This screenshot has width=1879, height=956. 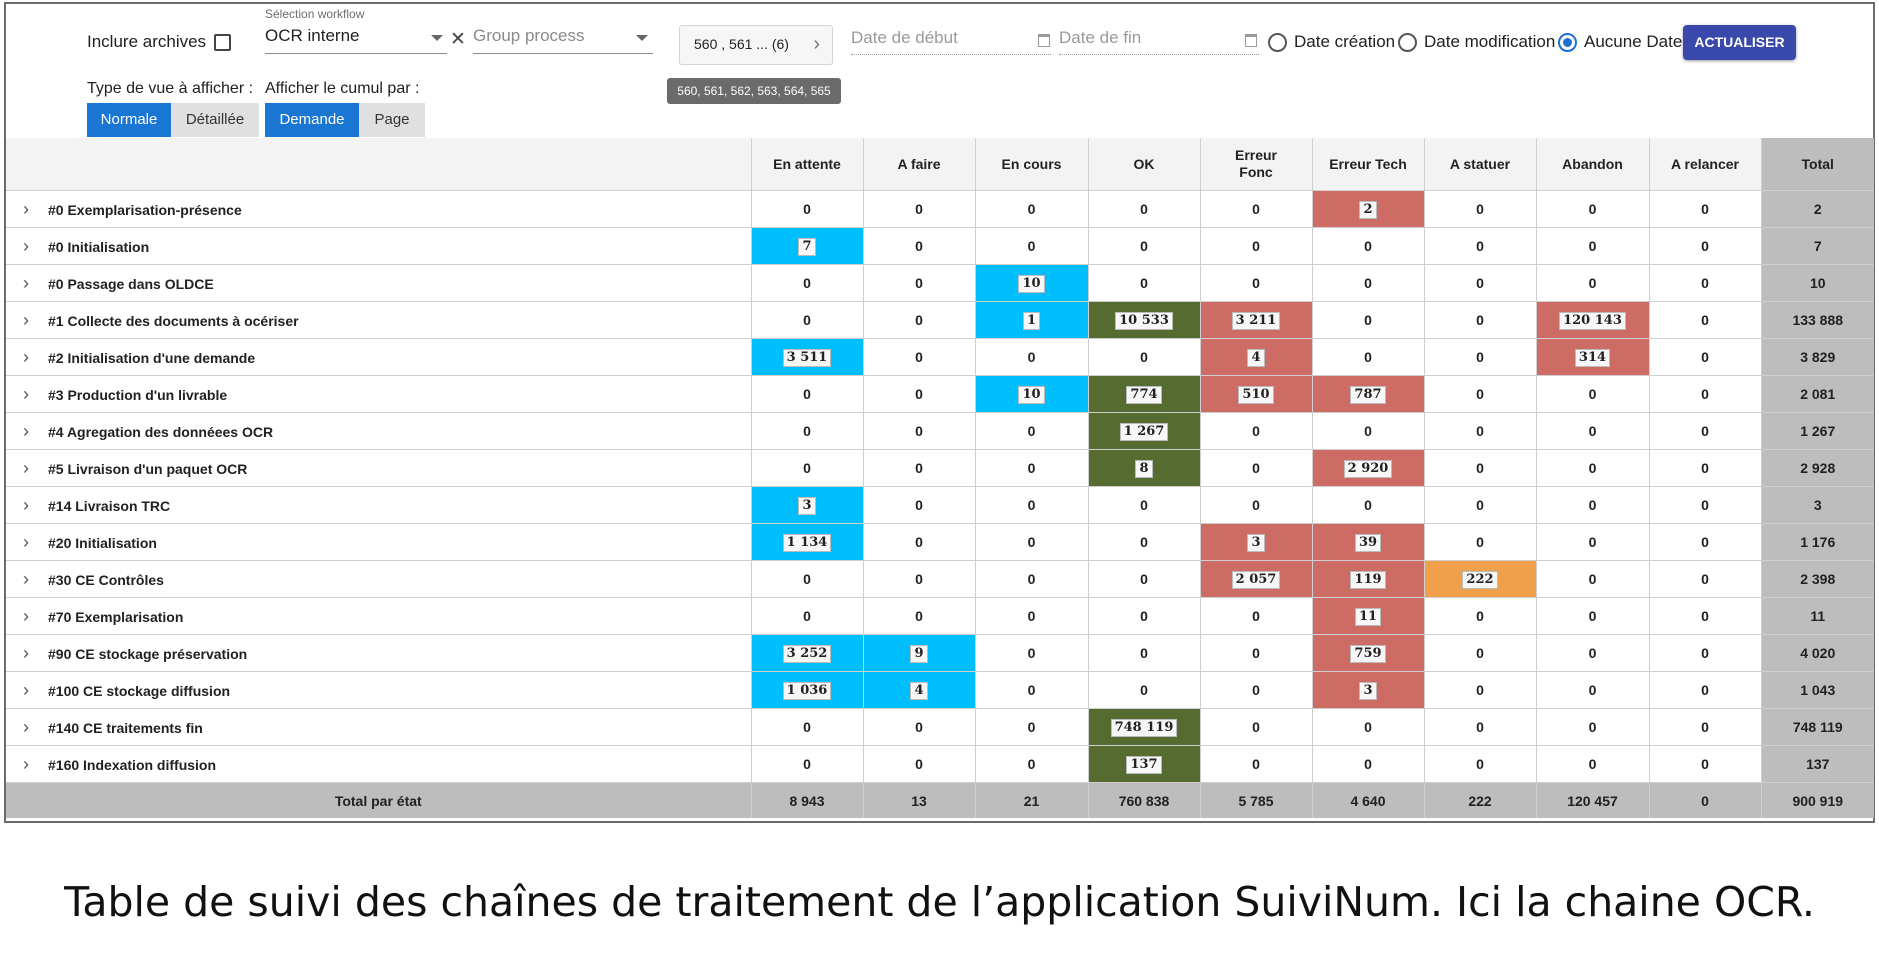 What do you see at coordinates (940, 616) in the screenshot?
I see `table-row: › #70 Exemplarisation 0 0 0 0 0 11 0 0 0 11` at bounding box center [940, 616].